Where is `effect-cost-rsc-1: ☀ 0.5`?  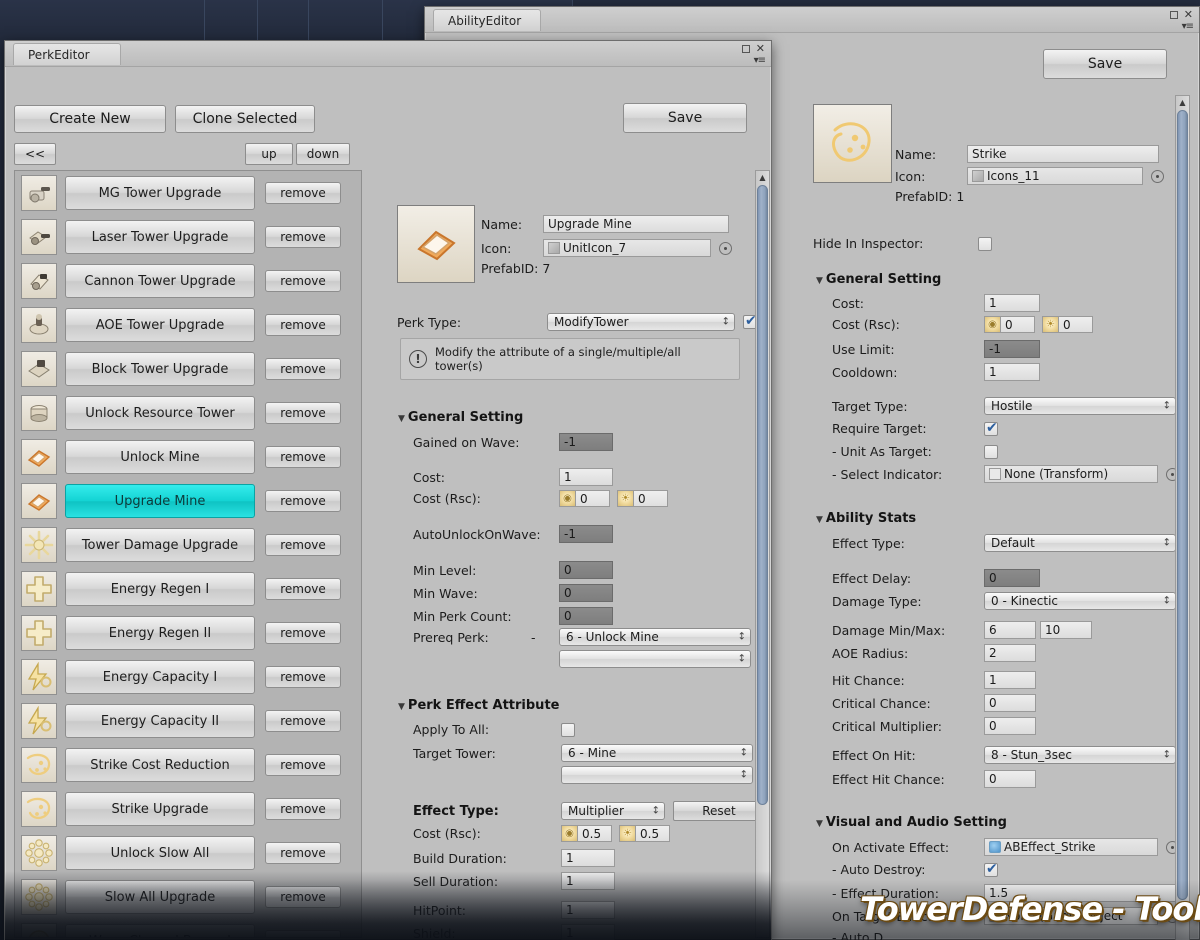
effect-cost-rsc-1: ☀ 0.5 is located at coordinates (644, 833).